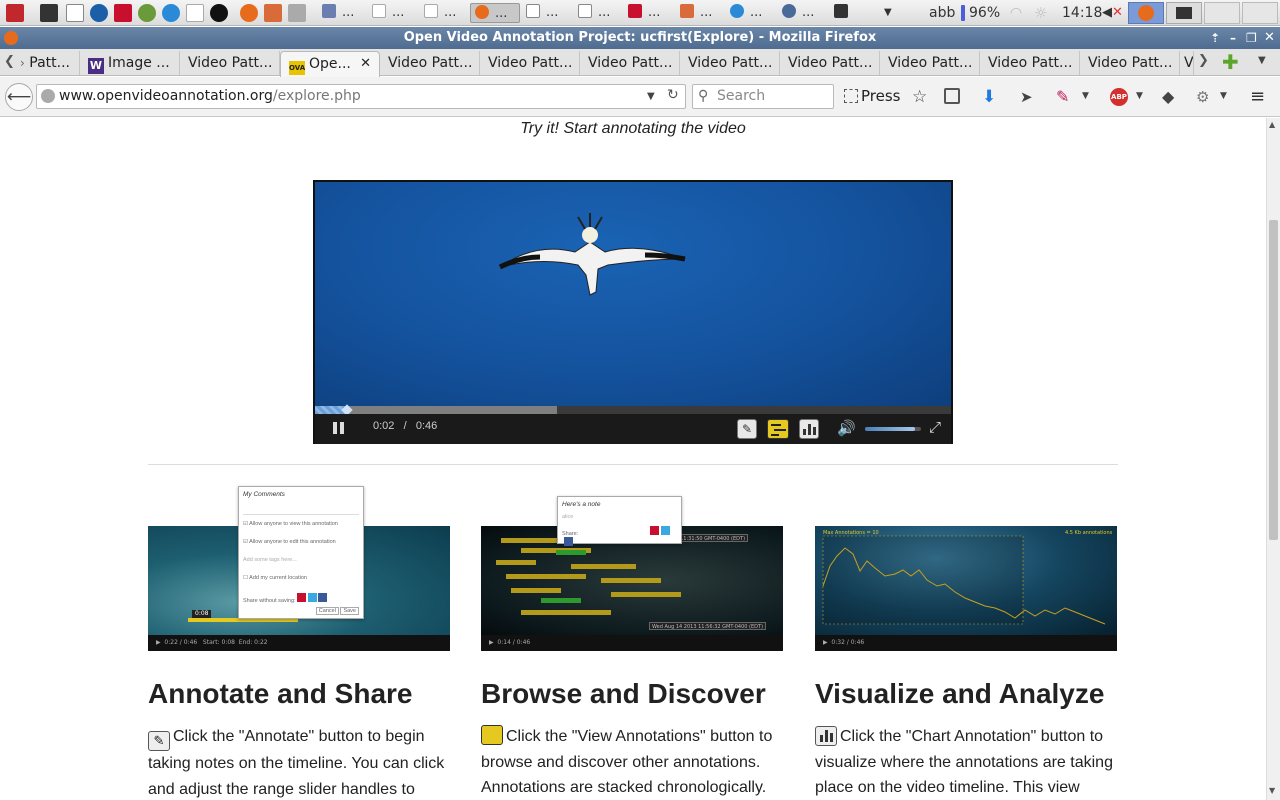 This screenshot has height=800, width=1280. Describe the element at coordinates (1119, 97) in the screenshot. I see `adblock-icon: ABP` at that location.